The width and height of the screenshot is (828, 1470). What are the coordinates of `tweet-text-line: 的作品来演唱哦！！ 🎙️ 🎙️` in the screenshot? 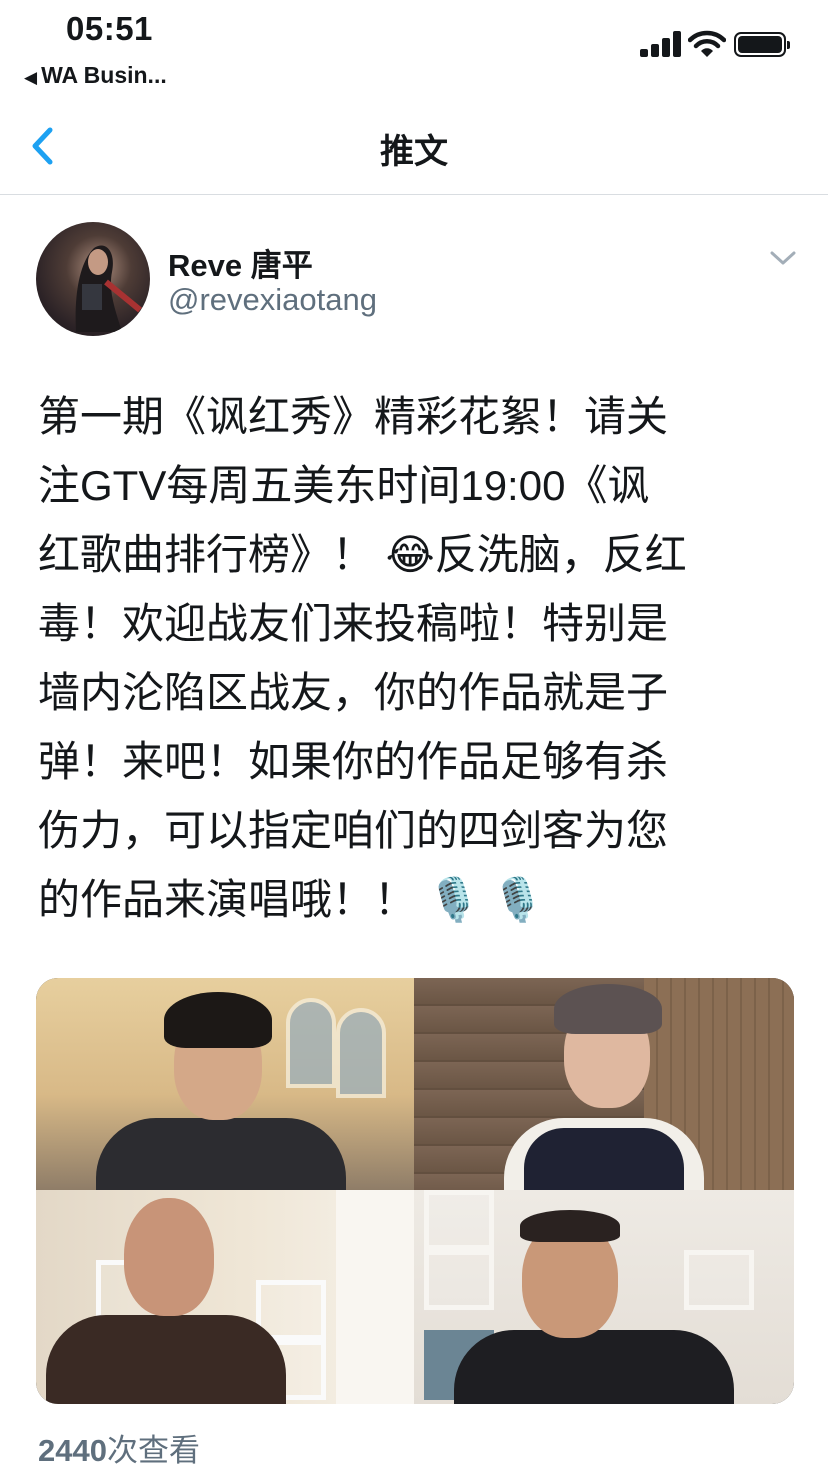 It's located at (291, 899).